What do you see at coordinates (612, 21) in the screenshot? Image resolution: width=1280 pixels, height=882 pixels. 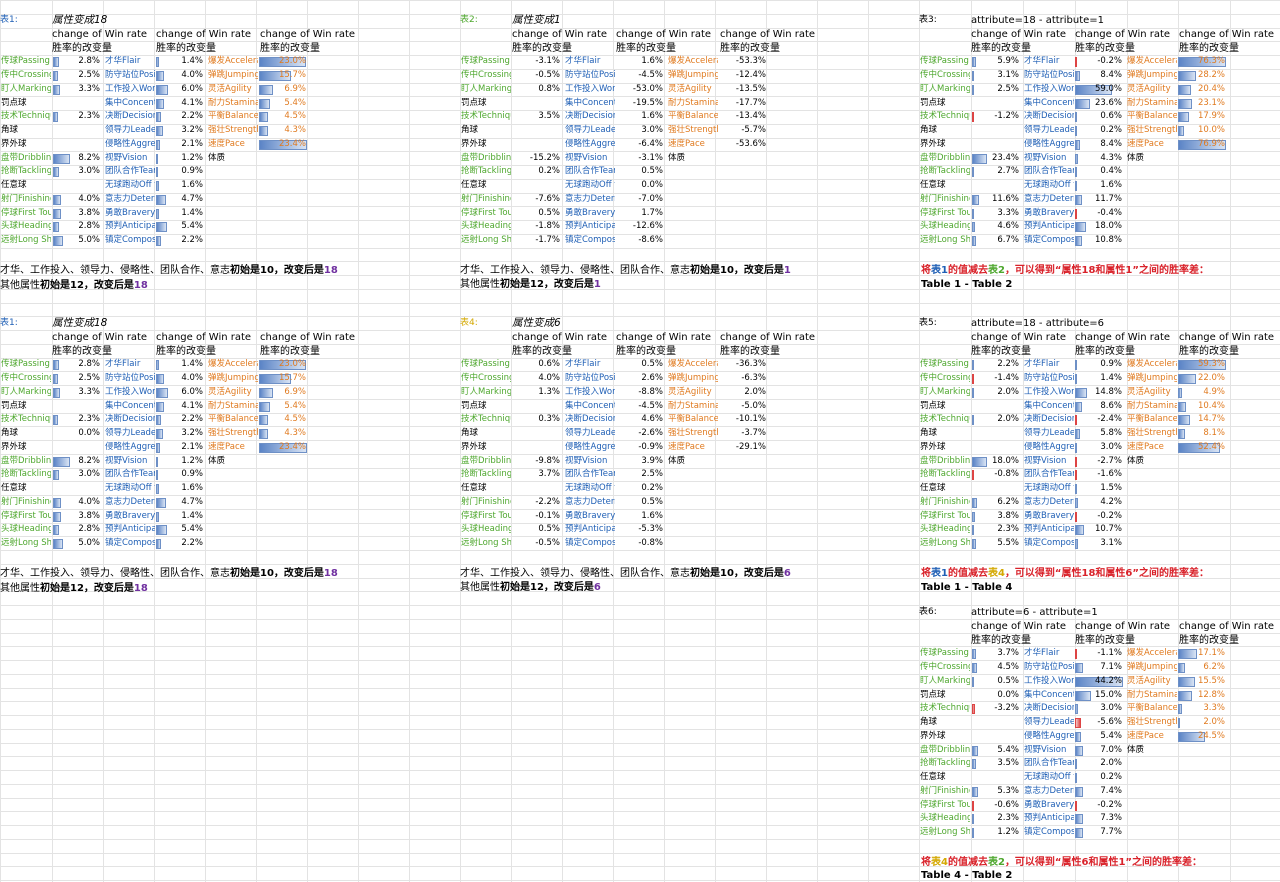 I see `table-title: 属性变成1` at bounding box center [612, 21].